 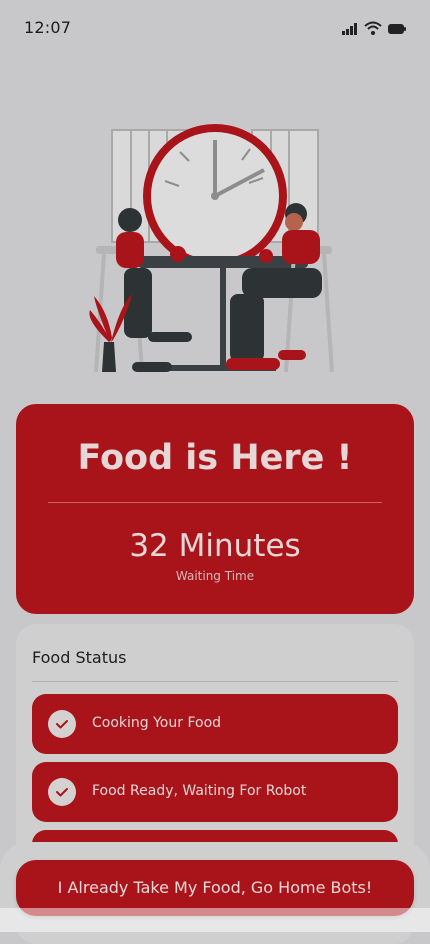 What do you see at coordinates (215, 681) in the screenshot?
I see `panel-divider` at bounding box center [215, 681].